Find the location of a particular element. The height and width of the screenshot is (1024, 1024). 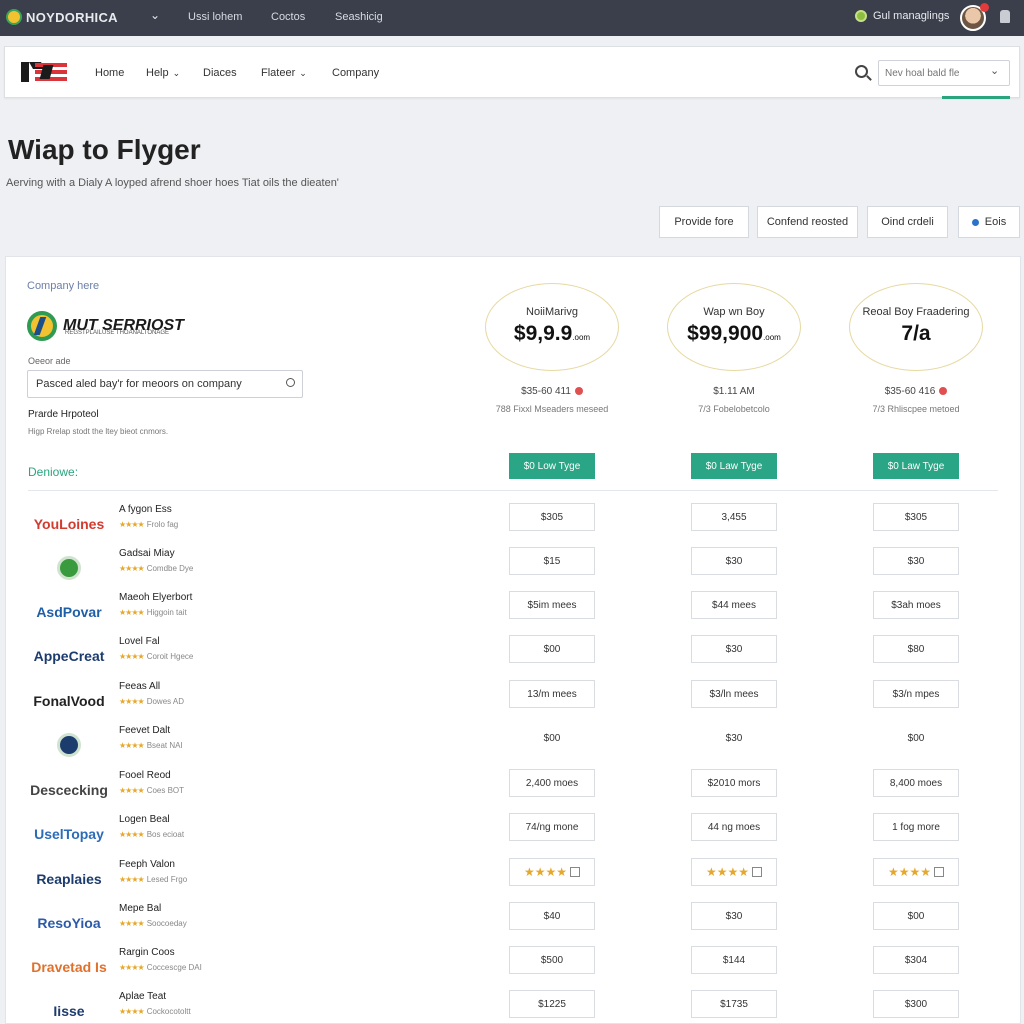

price-cell: $3/ln mees is located at coordinates (734, 694).